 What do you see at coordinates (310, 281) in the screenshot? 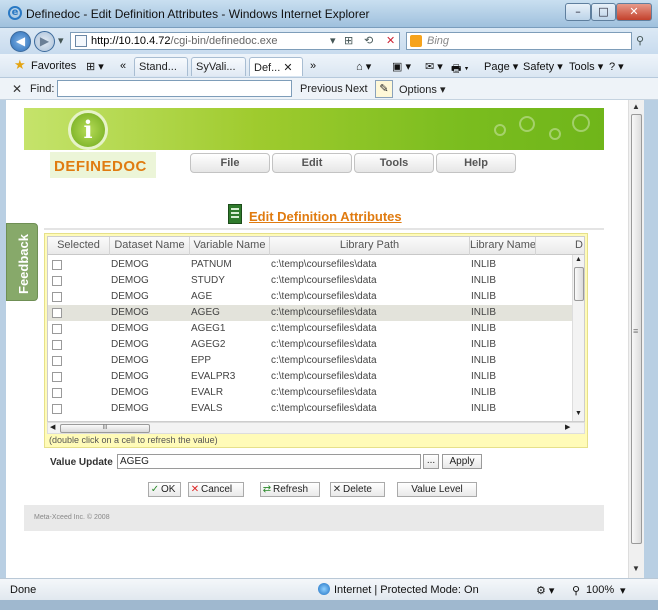
I see `table-row: DEMOG STUDY c:\temp\coursefiles\data INLIB` at bounding box center [310, 281].